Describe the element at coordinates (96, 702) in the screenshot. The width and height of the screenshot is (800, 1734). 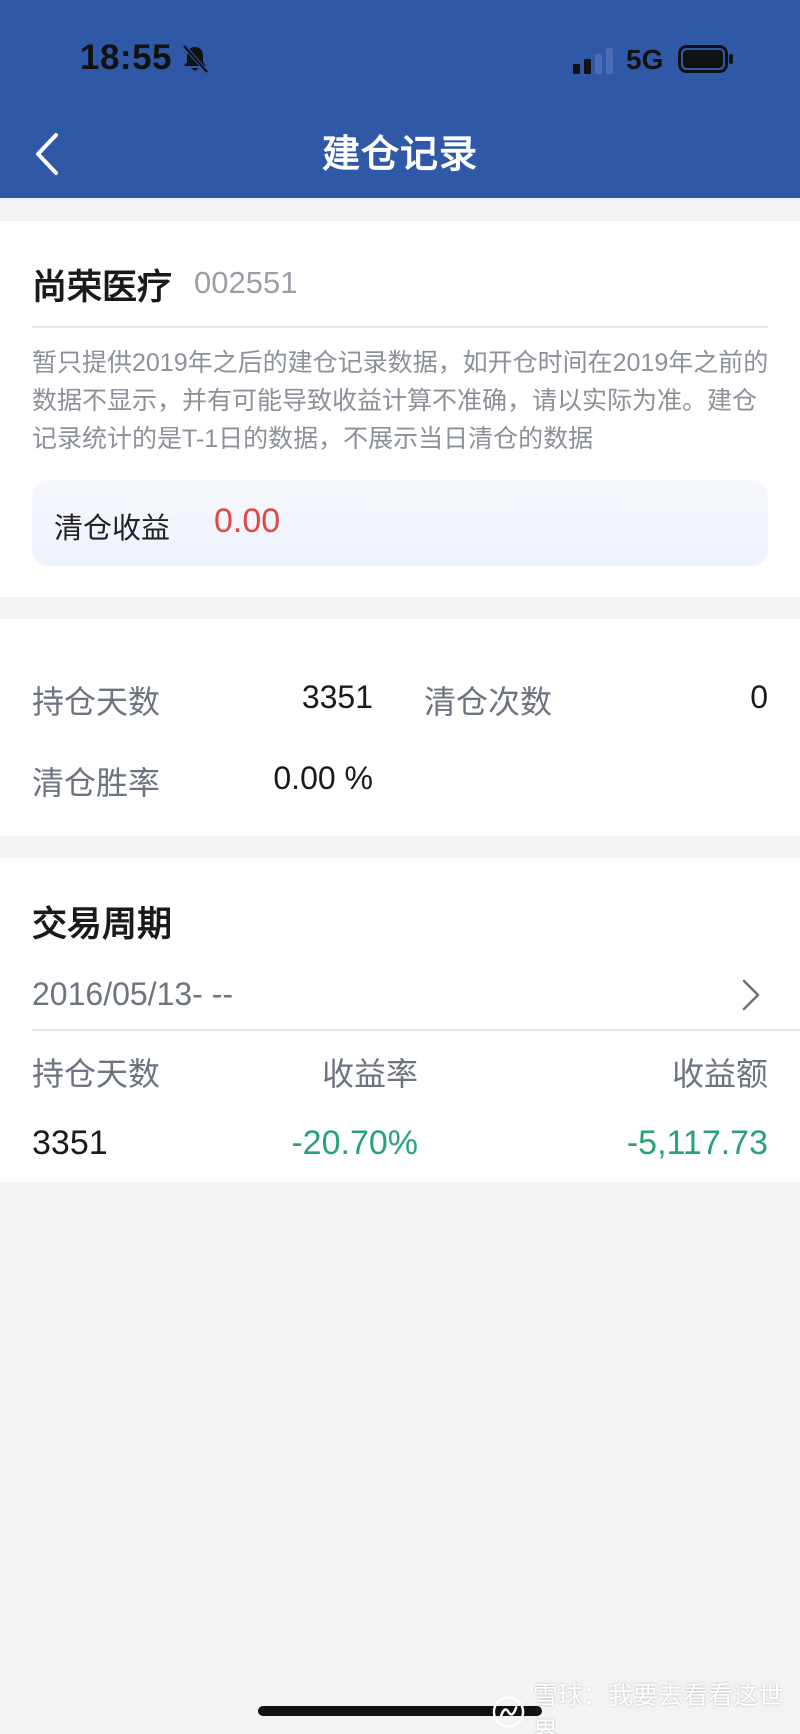
I see `hold-days-label: 持仓天数` at that location.